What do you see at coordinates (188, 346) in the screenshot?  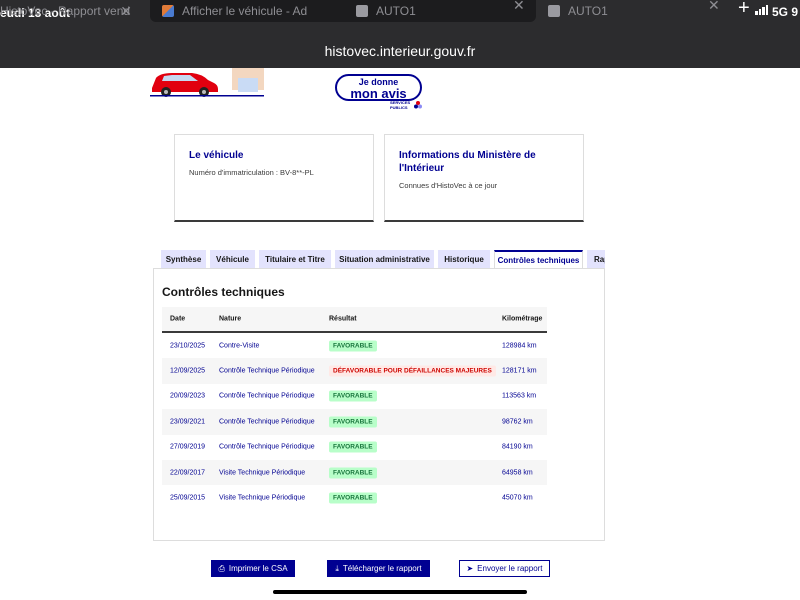 I see `row-date: 23/10/2025` at bounding box center [188, 346].